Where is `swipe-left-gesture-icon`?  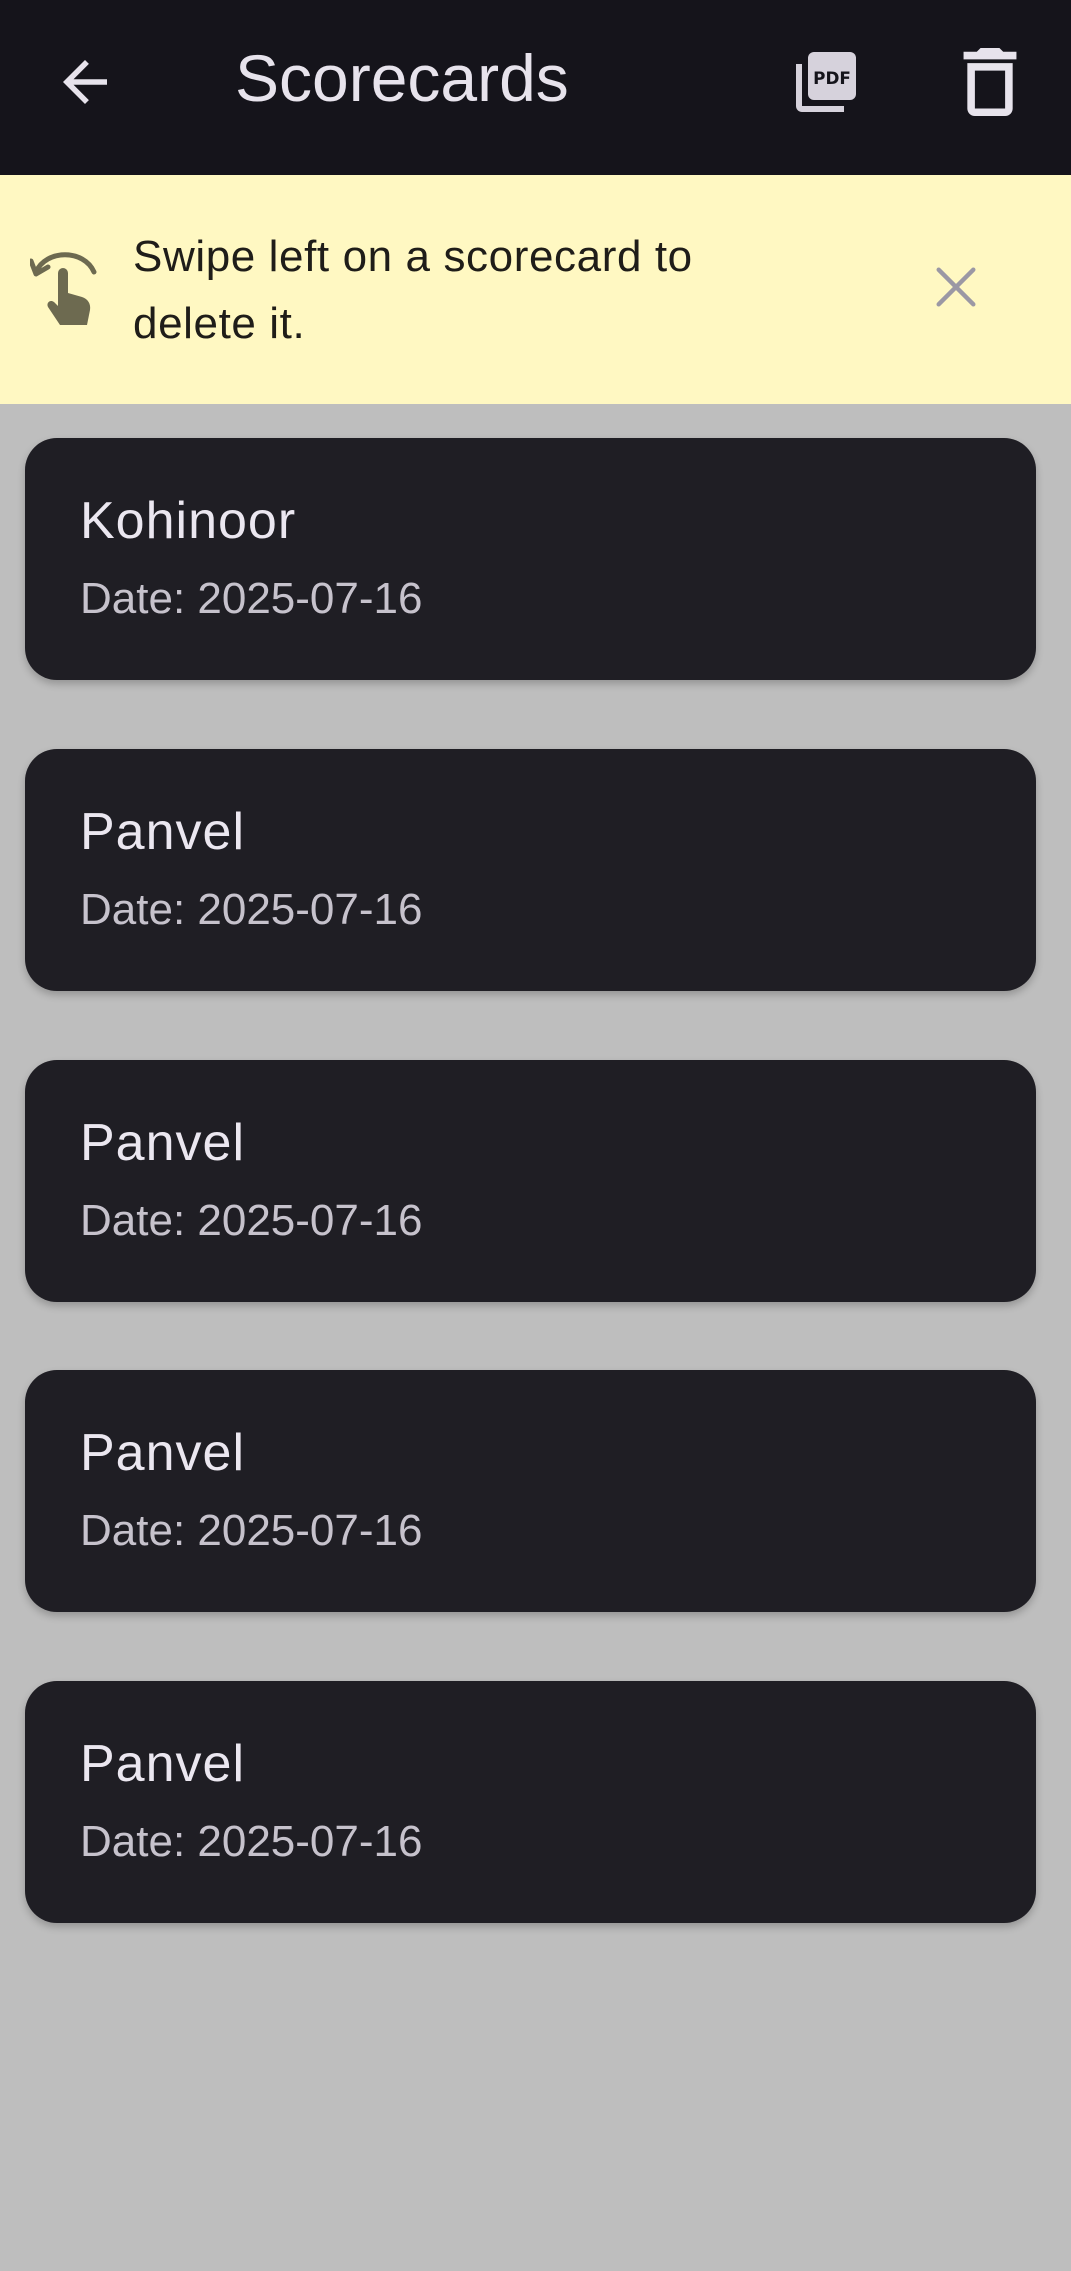 swipe-left-gesture-icon is located at coordinates (63, 288).